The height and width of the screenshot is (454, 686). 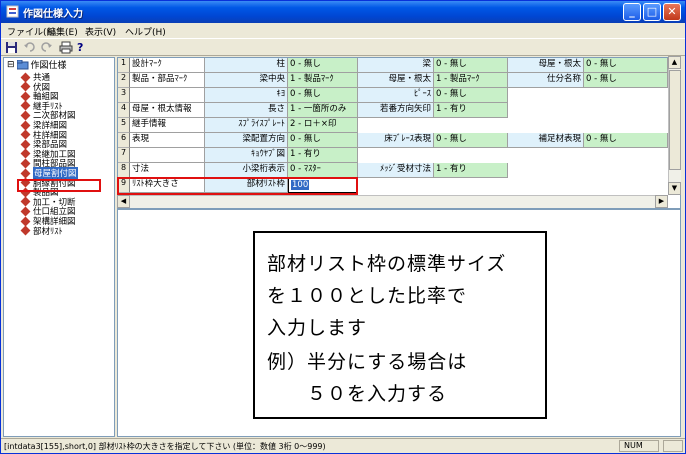 What do you see at coordinates (48, 231) in the screenshot?
I see `tree-item-label: 部材ﾘｽﾄ` at bounding box center [48, 231].